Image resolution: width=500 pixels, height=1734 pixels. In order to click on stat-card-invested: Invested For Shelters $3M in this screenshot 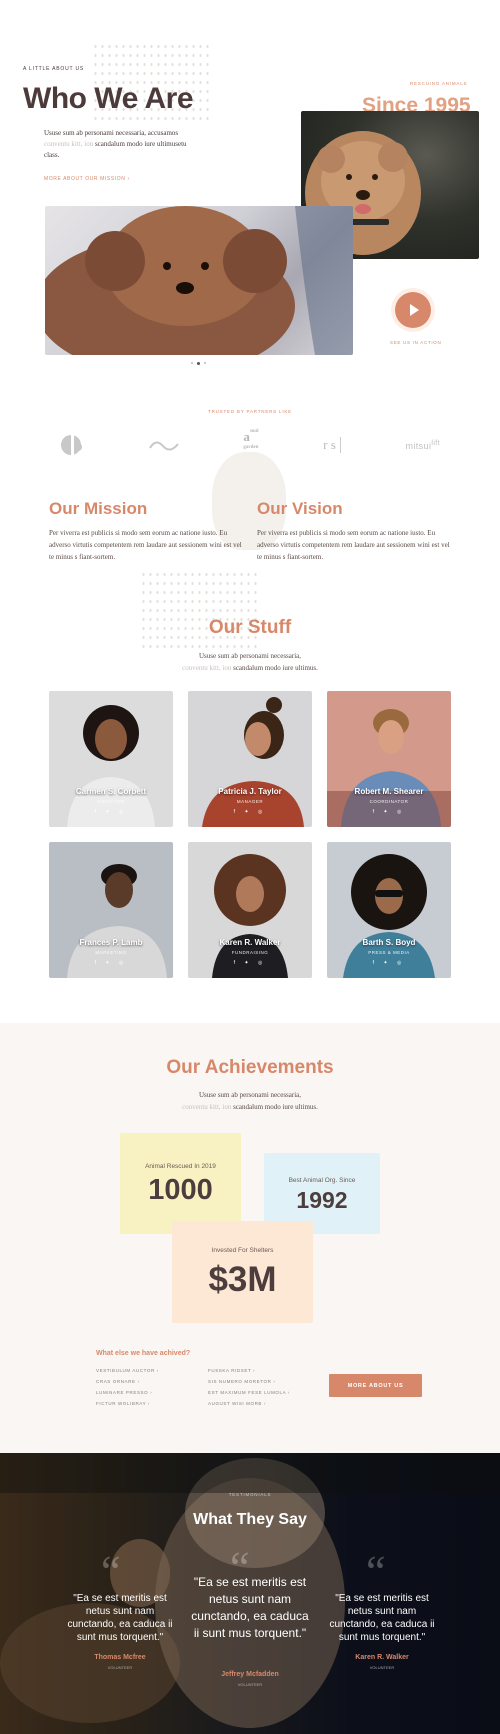, I will do `click(242, 1272)`.